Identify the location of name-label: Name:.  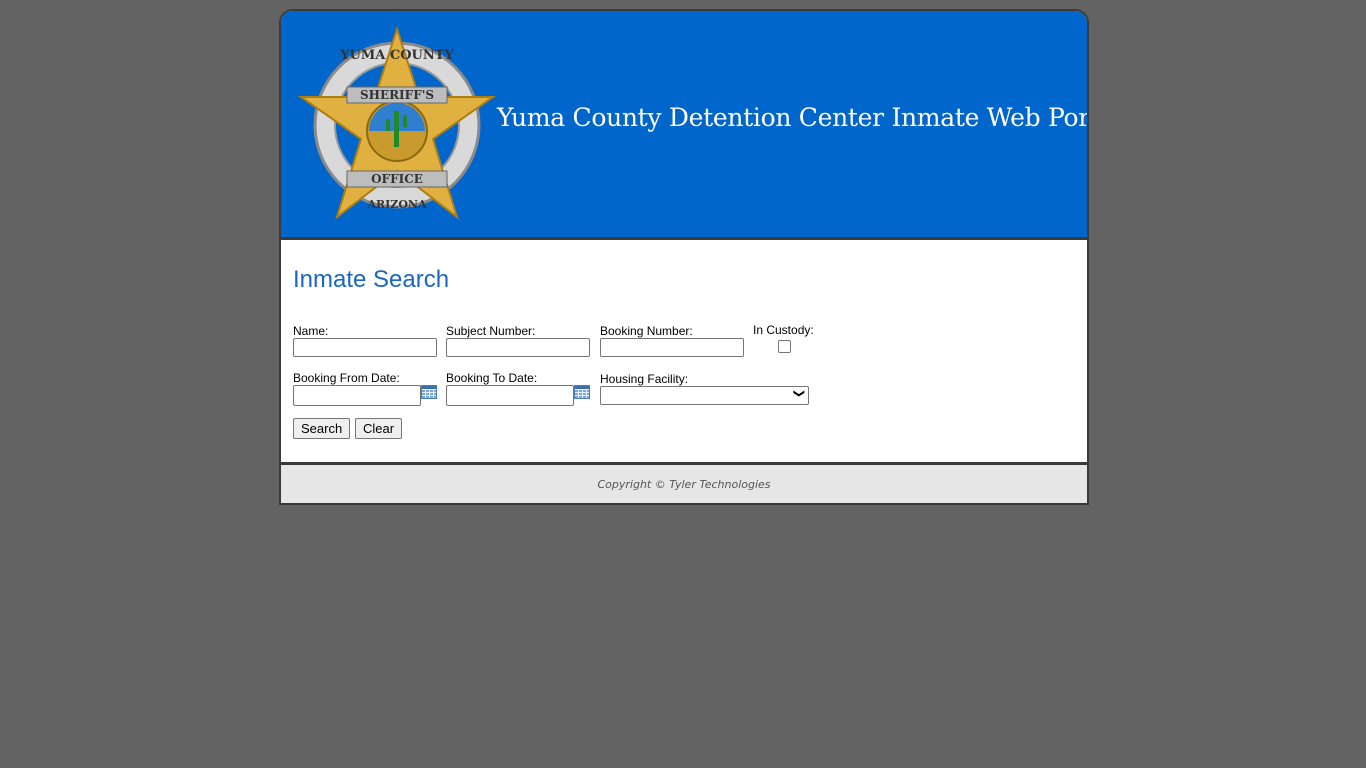
(311, 331).